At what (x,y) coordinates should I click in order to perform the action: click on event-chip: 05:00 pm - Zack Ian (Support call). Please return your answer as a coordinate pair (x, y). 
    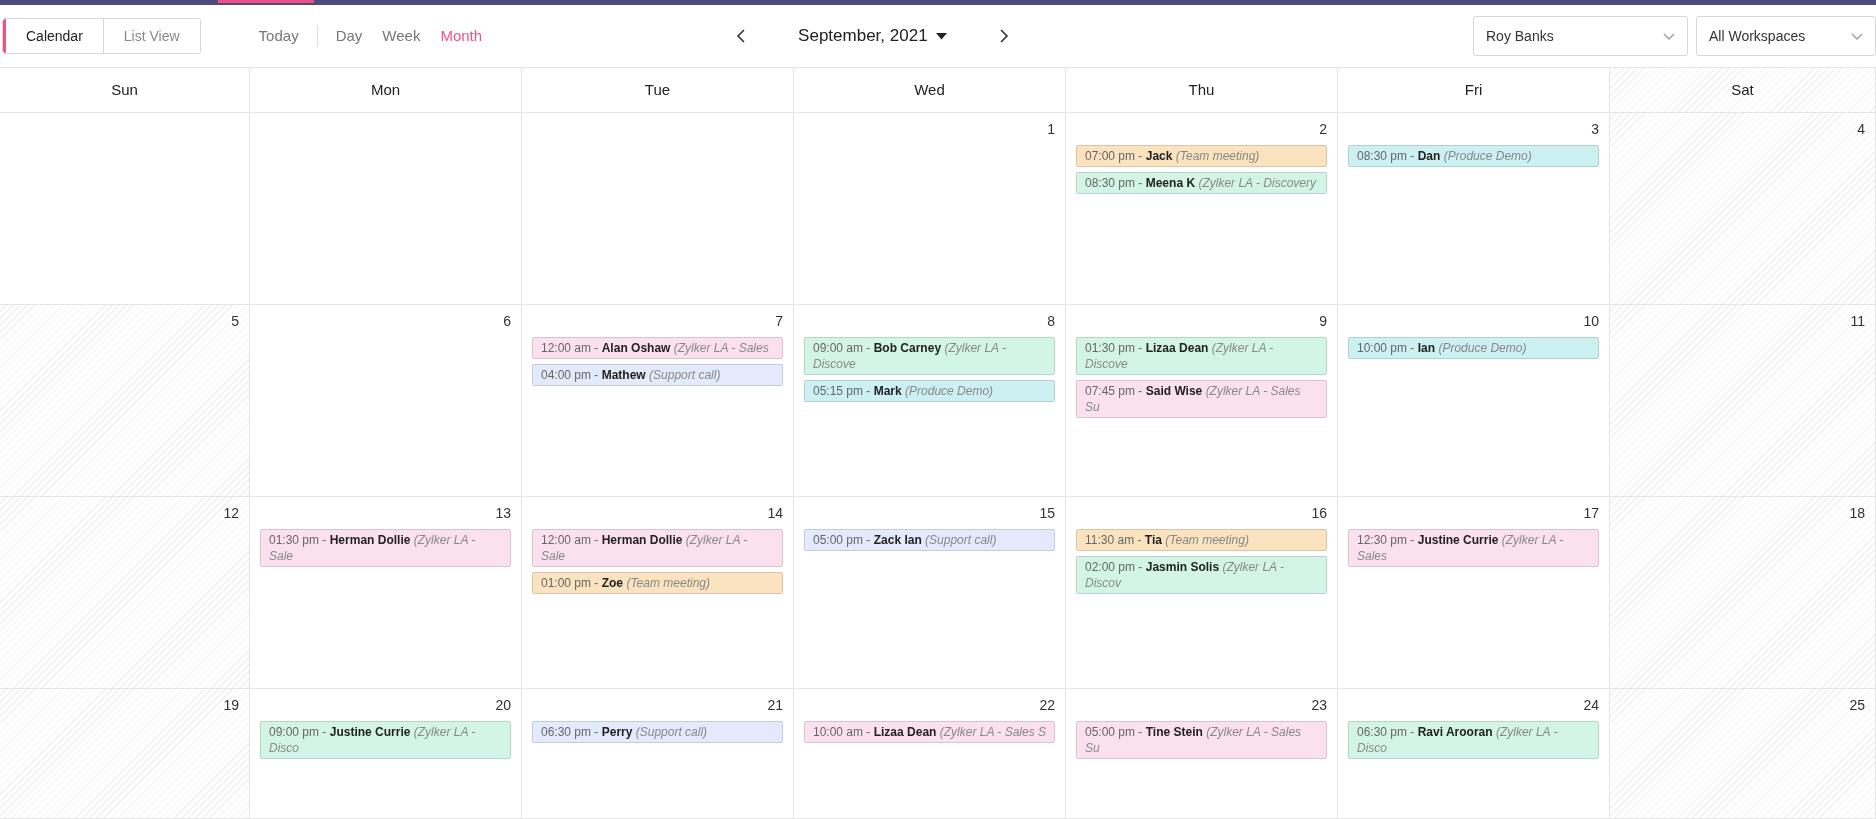
    Looking at the image, I should click on (929, 540).